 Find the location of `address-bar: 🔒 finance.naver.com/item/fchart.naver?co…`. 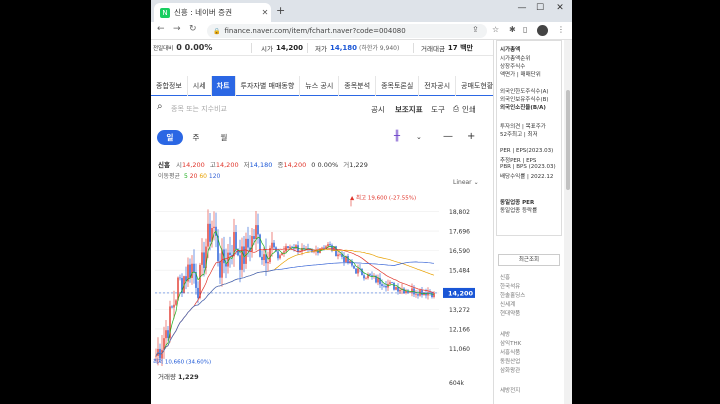

address-bar: 🔒 finance.naver.com/item/fchart.naver?co… is located at coordinates (347, 31).